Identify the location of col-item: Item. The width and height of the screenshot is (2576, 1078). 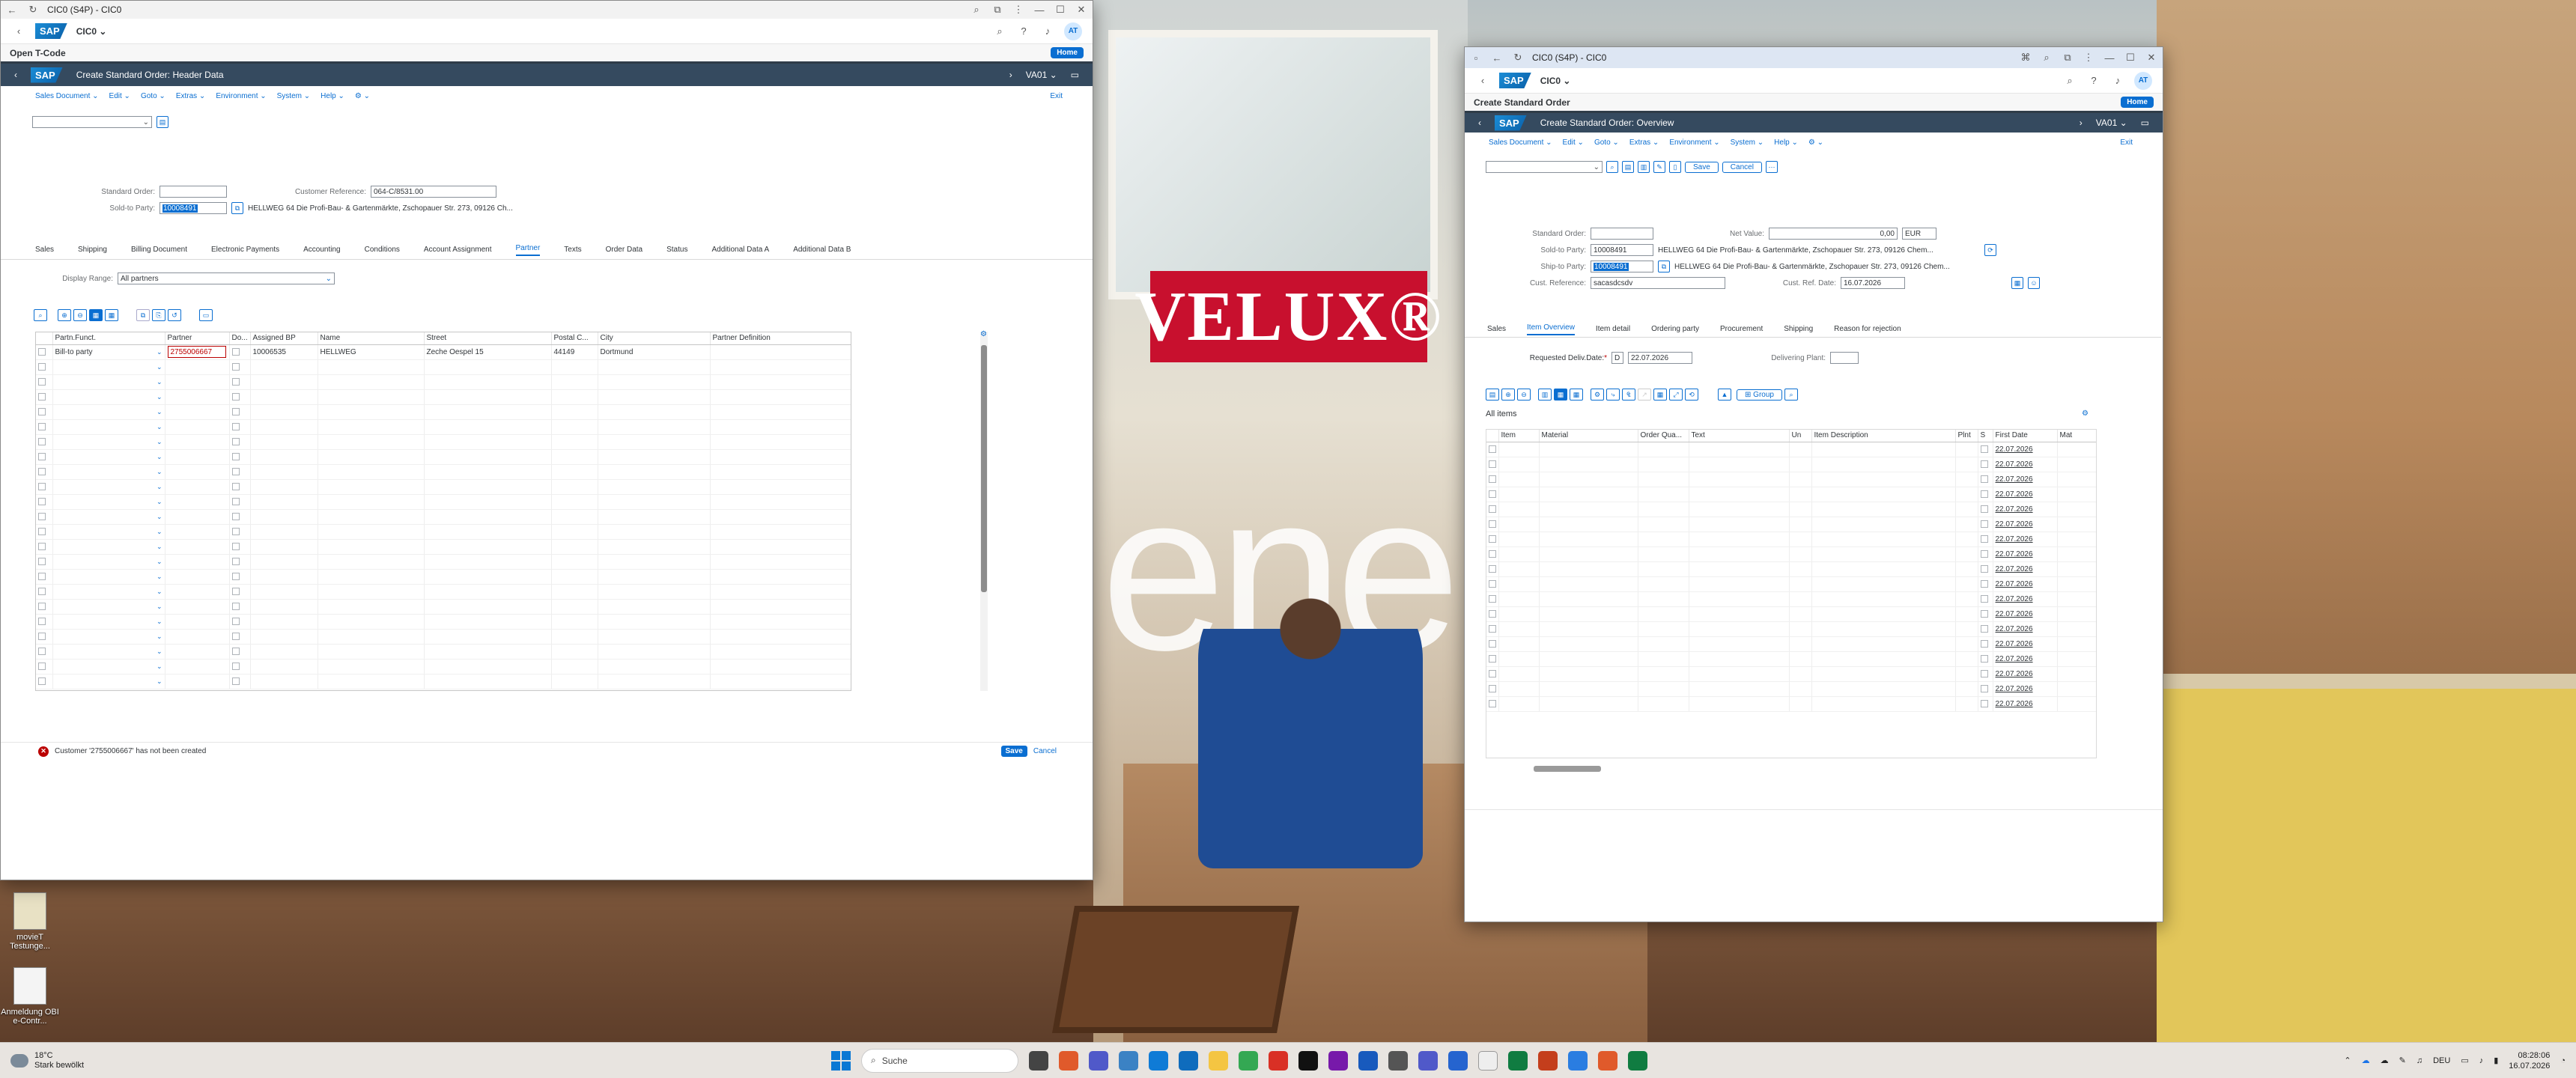
(1519, 436).